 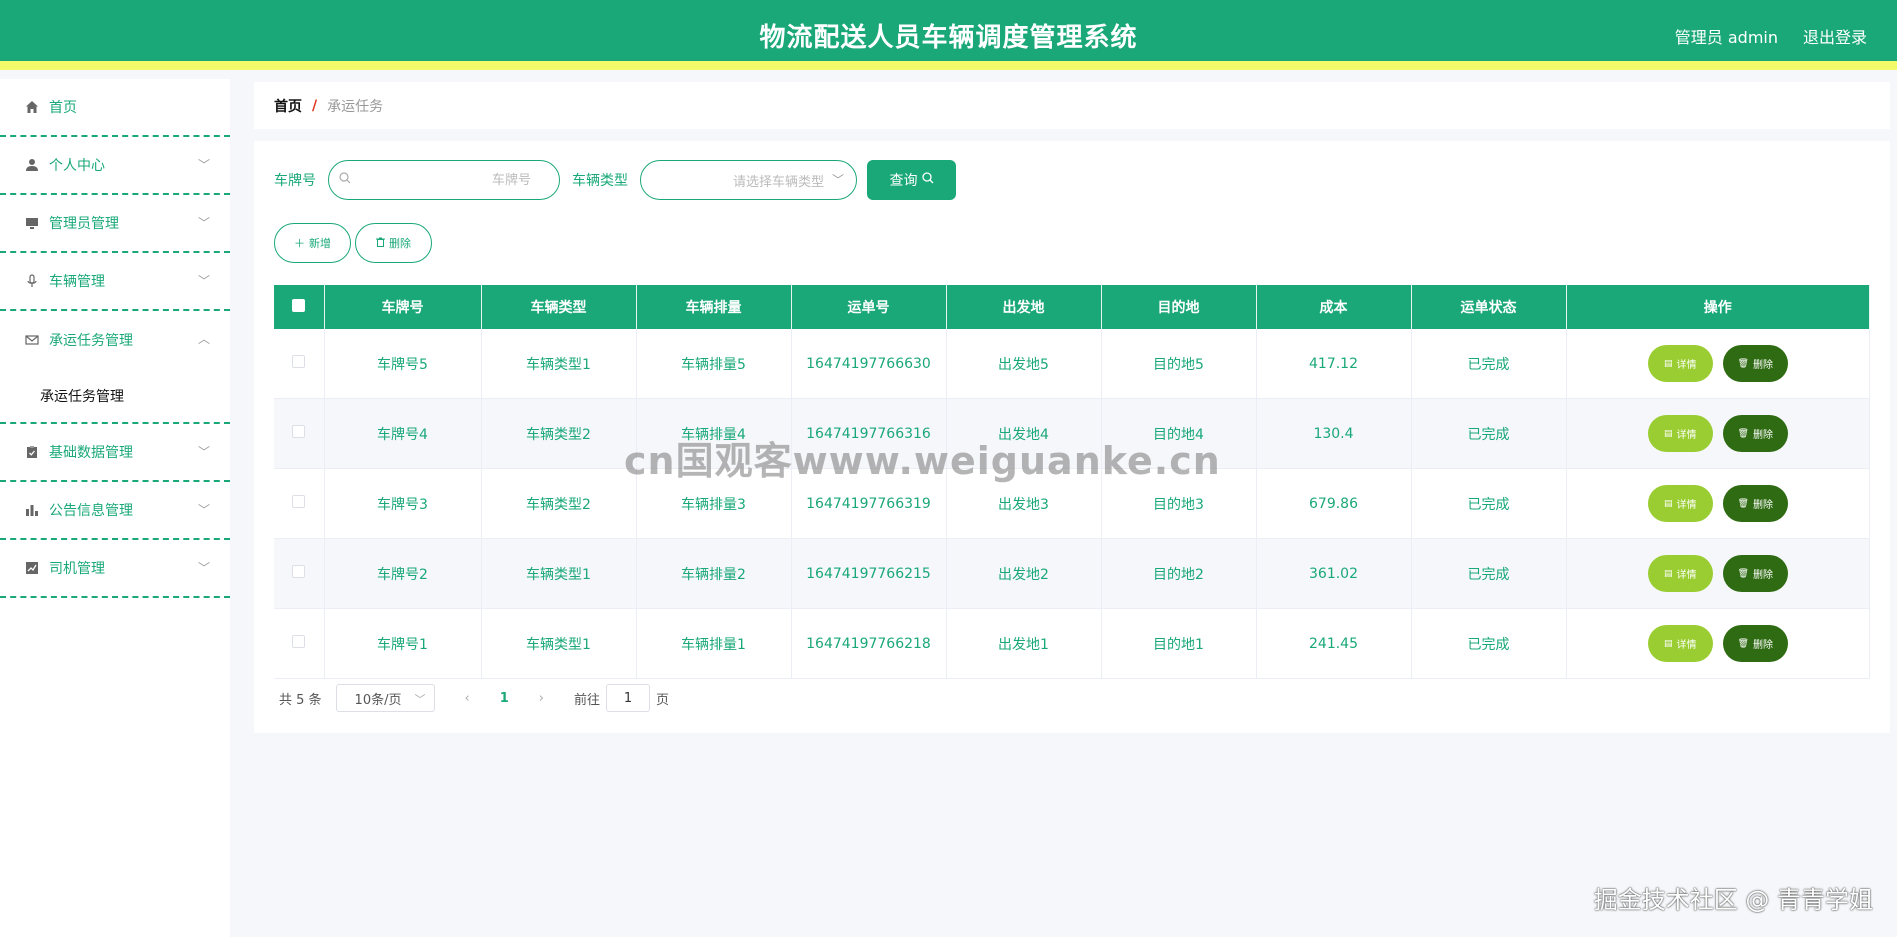 I want to click on column-header: 车牌号, so click(x=403, y=307).